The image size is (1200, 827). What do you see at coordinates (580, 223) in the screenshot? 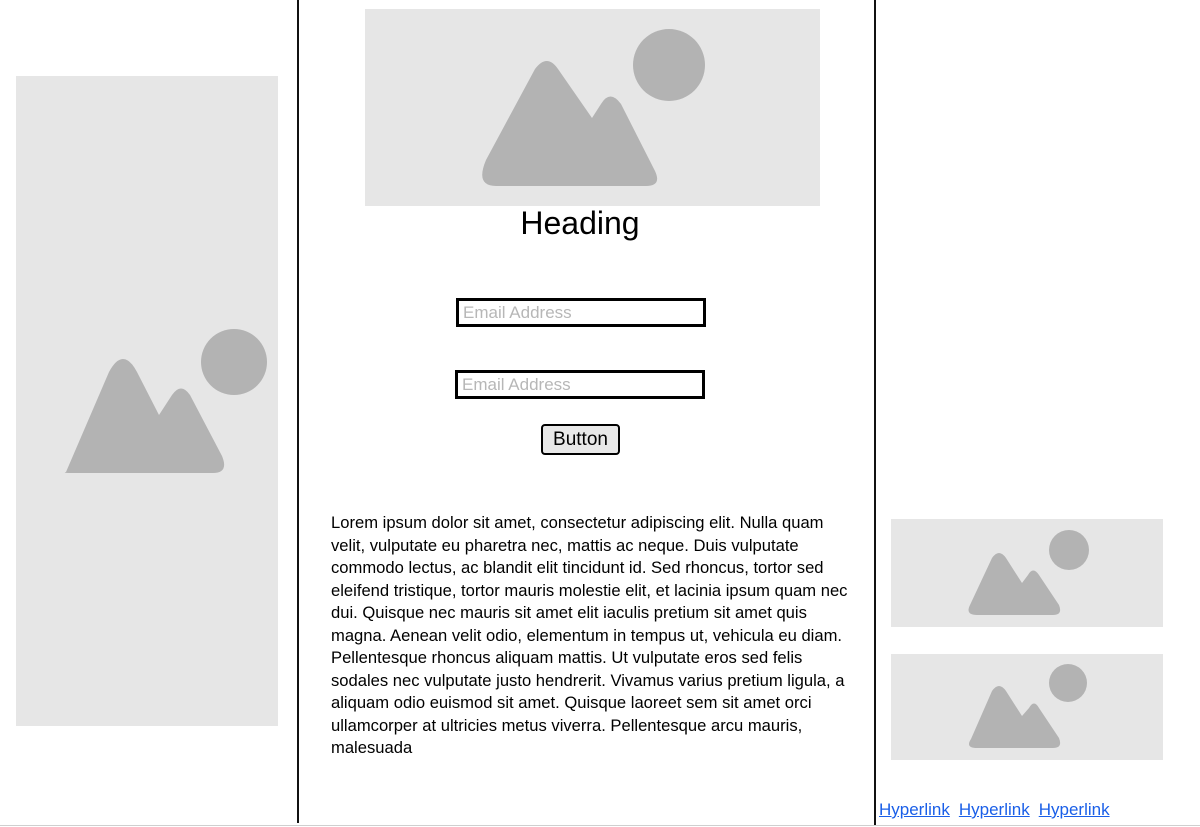
I see `page-heading: Heading` at bounding box center [580, 223].